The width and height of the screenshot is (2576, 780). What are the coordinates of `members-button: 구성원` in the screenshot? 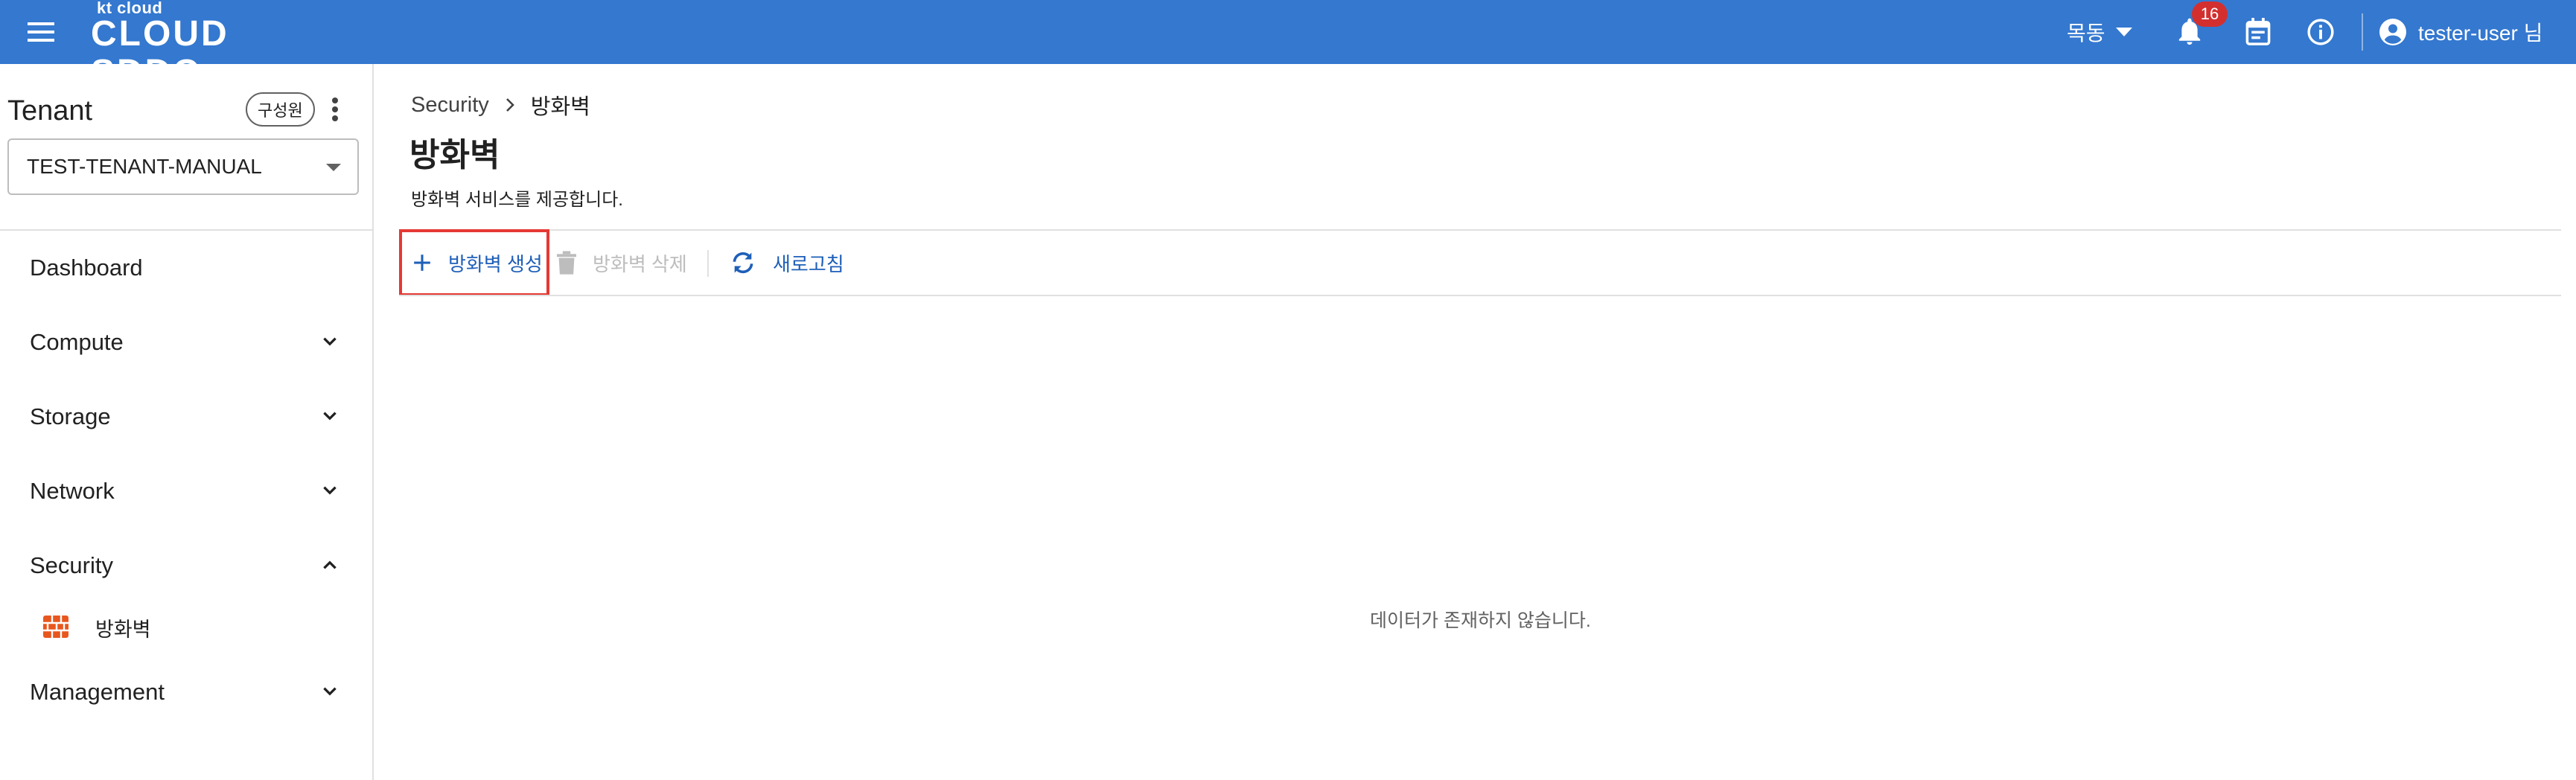 It's located at (280, 109).